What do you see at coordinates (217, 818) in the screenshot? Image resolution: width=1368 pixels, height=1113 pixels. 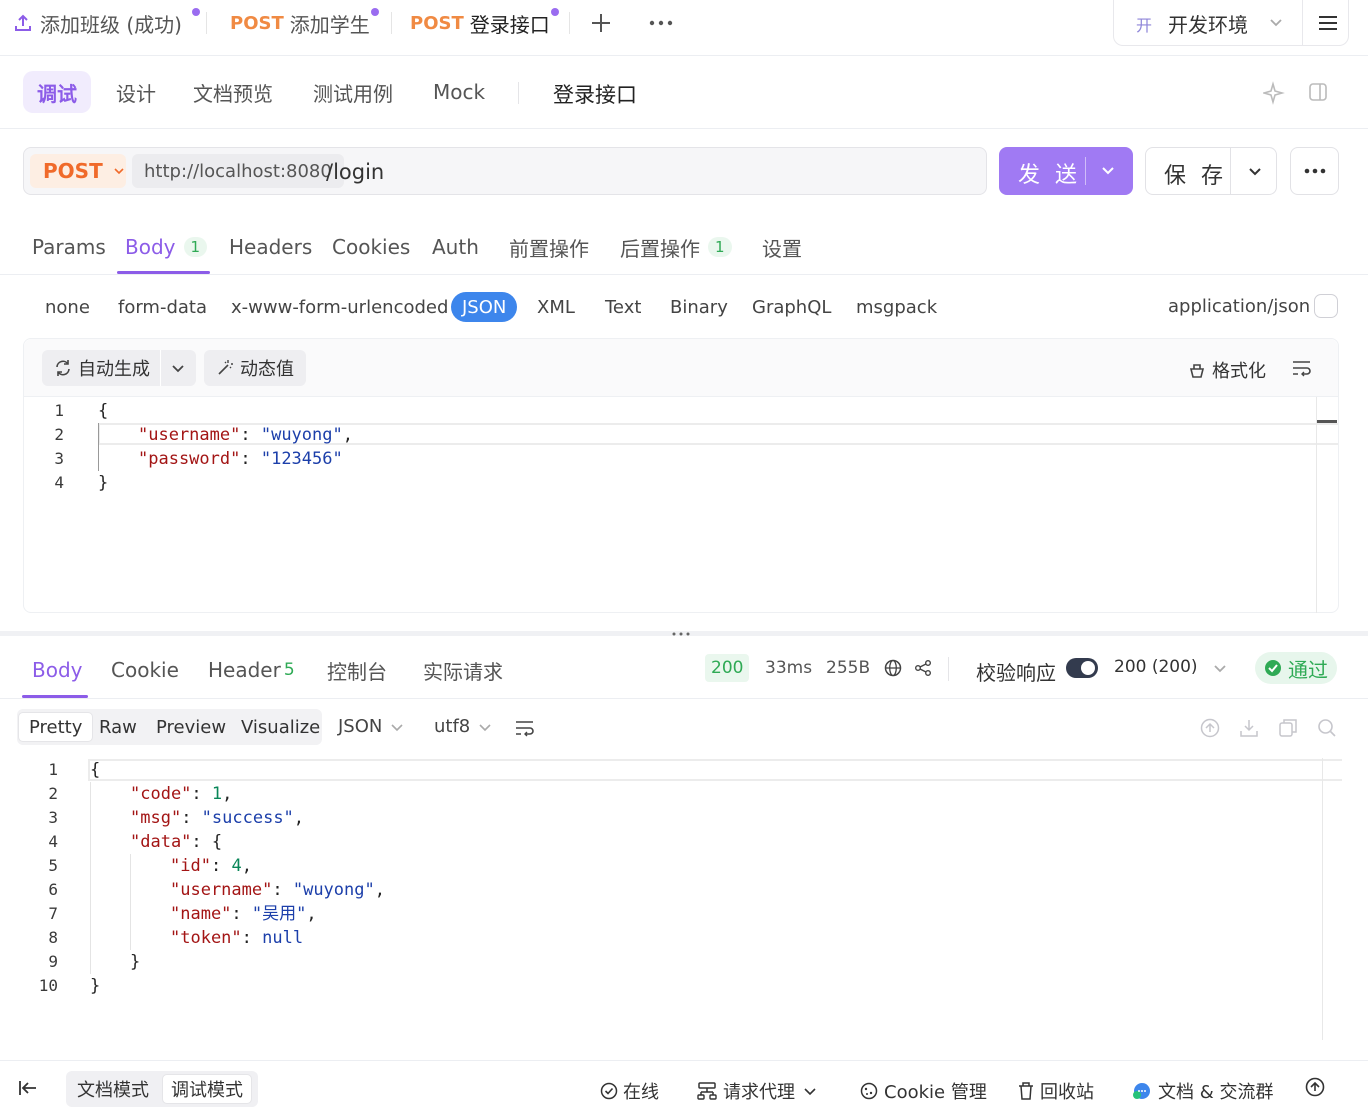 I see `code-line: "msg": "success",` at bounding box center [217, 818].